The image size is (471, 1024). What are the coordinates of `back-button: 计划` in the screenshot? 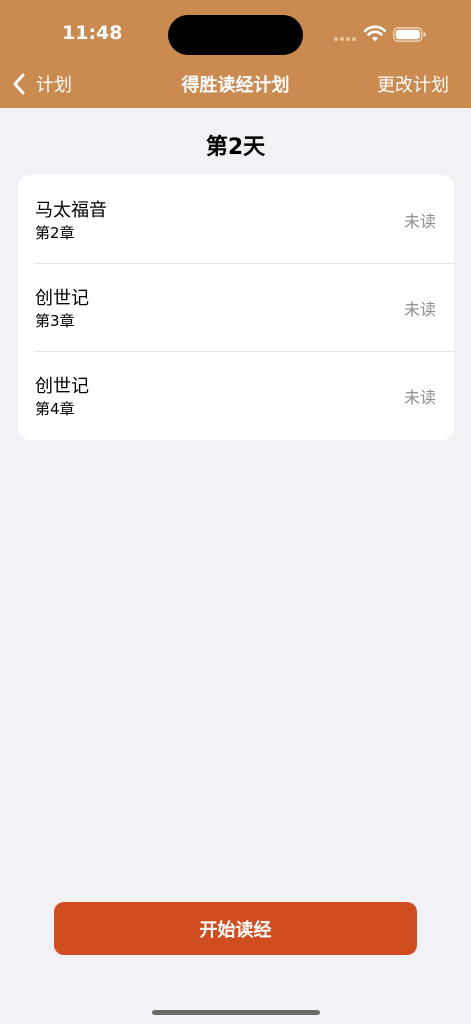 It's located at (42, 84).